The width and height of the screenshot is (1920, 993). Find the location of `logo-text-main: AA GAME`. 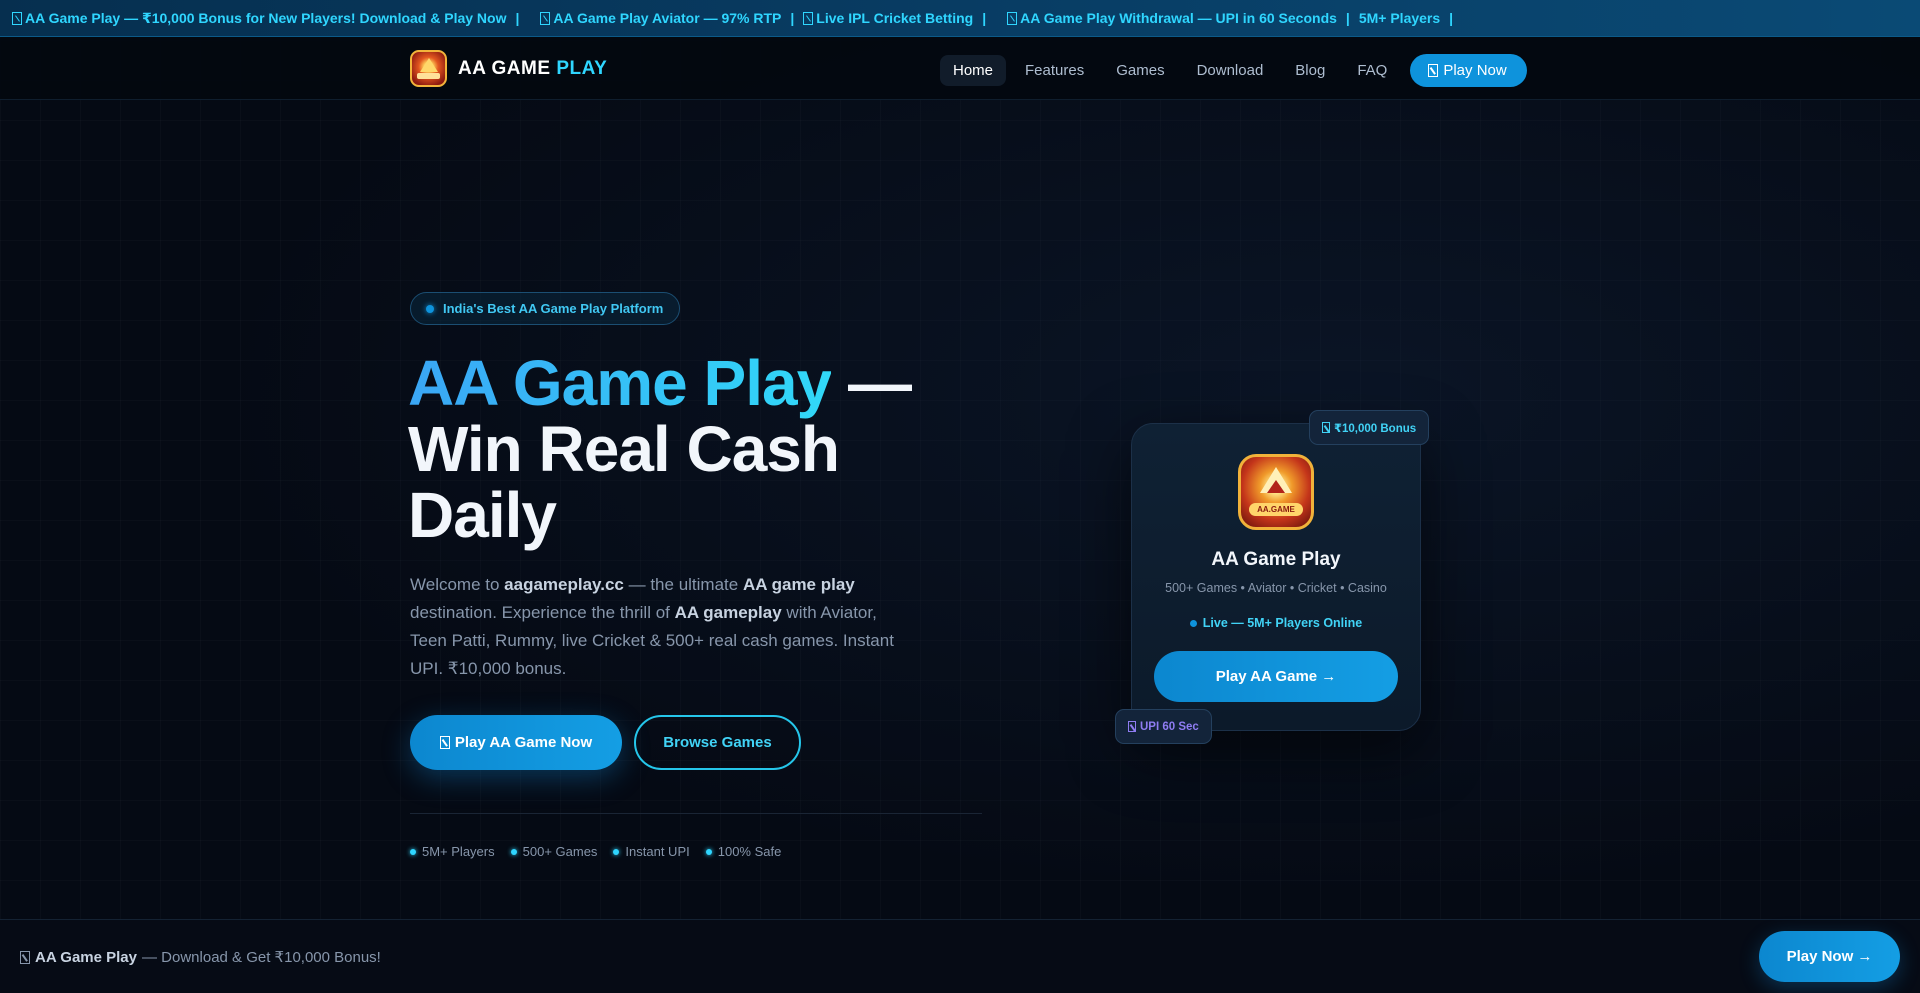

logo-text-main: AA GAME is located at coordinates (504, 68).